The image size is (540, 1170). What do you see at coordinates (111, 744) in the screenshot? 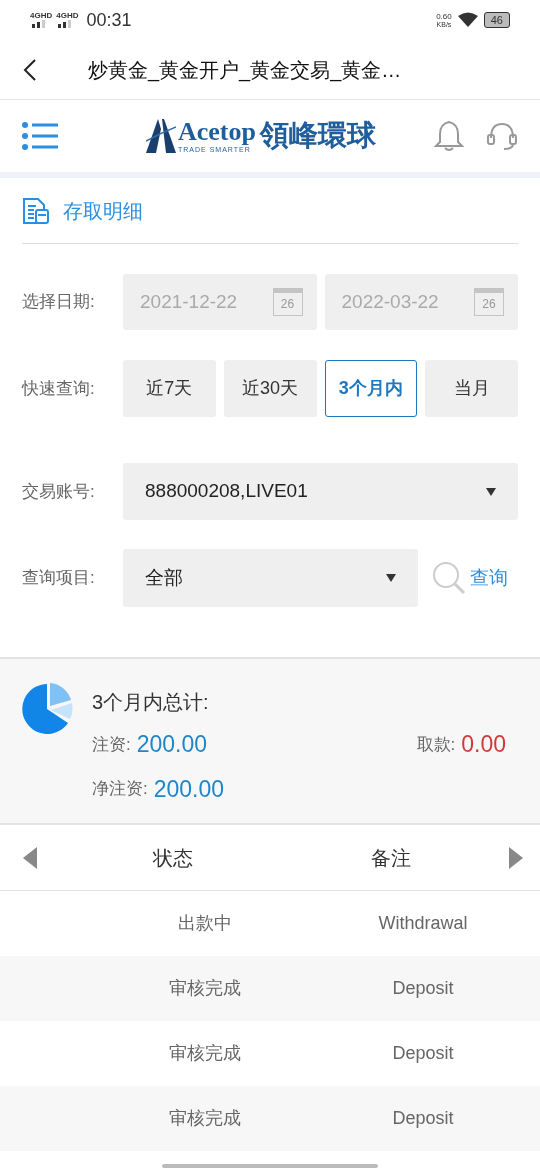
I see `deposit-label: 注资:` at bounding box center [111, 744].